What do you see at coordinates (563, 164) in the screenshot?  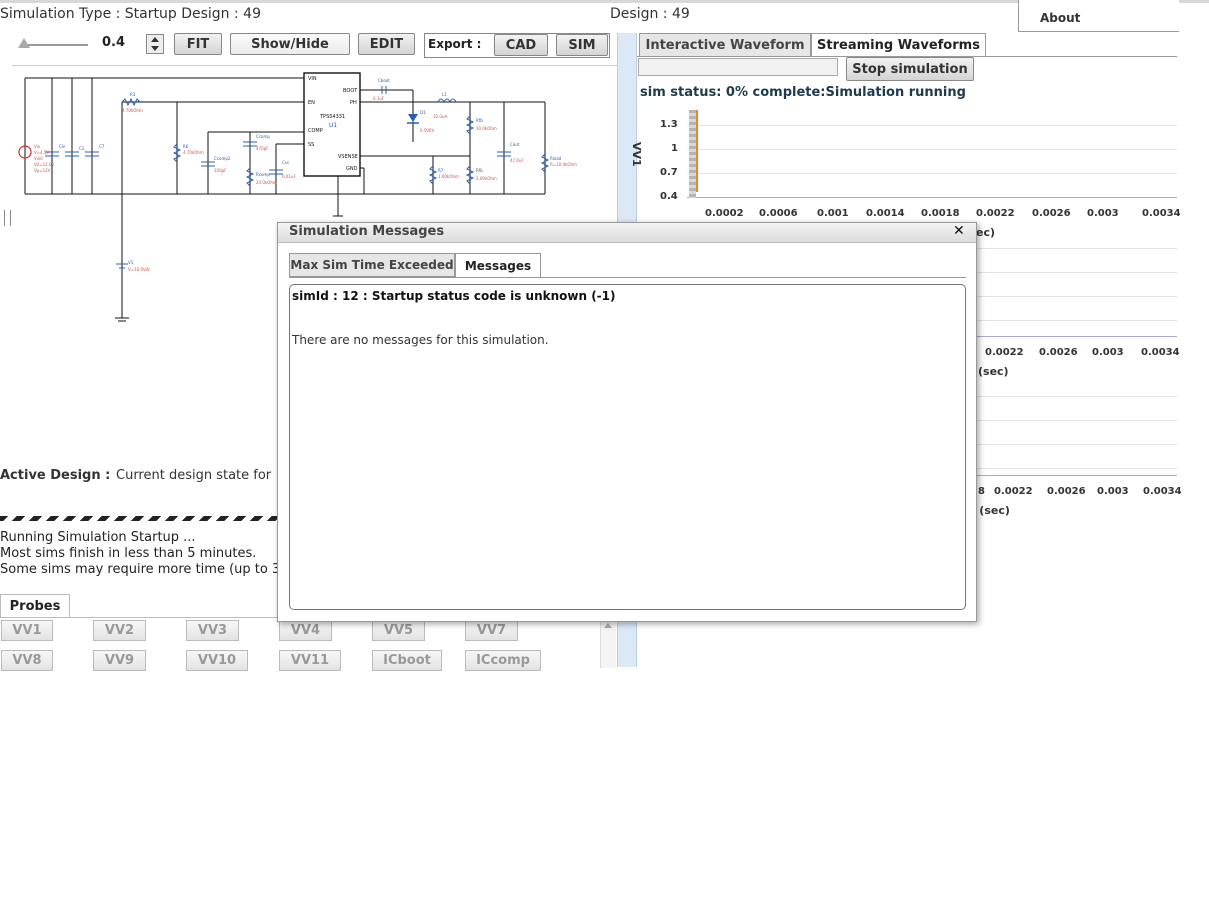 I see `svg-text: R=10.0kOhm` at bounding box center [563, 164].